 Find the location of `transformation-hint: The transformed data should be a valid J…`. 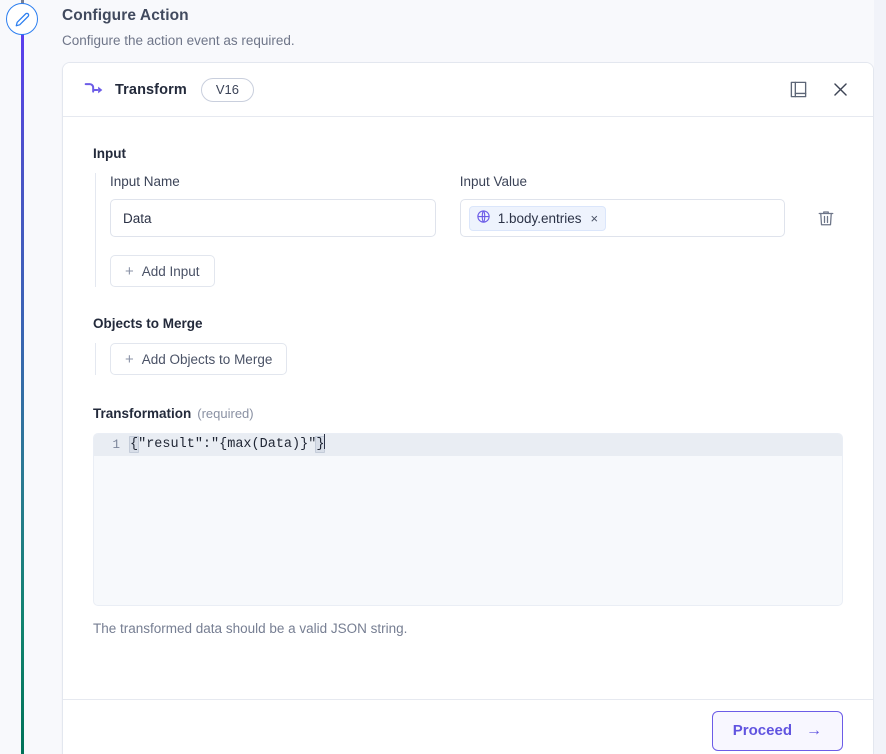

transformation-hint: The transformed data should be a valid J… is located at coordinates (250, 628).